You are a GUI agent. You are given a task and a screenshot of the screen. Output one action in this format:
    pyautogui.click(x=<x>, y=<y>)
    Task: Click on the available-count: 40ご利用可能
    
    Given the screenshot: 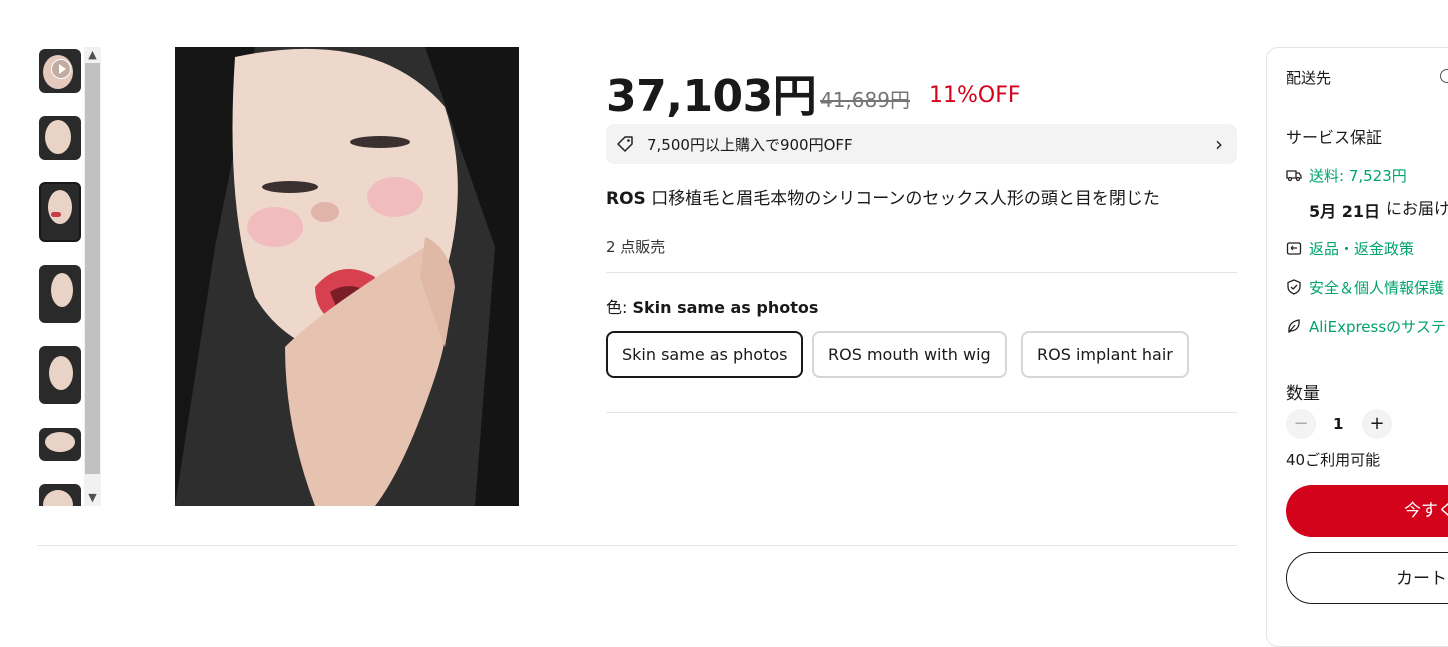 What is the action you would take?
    pyautogui.click(x=1333, y=460)
    